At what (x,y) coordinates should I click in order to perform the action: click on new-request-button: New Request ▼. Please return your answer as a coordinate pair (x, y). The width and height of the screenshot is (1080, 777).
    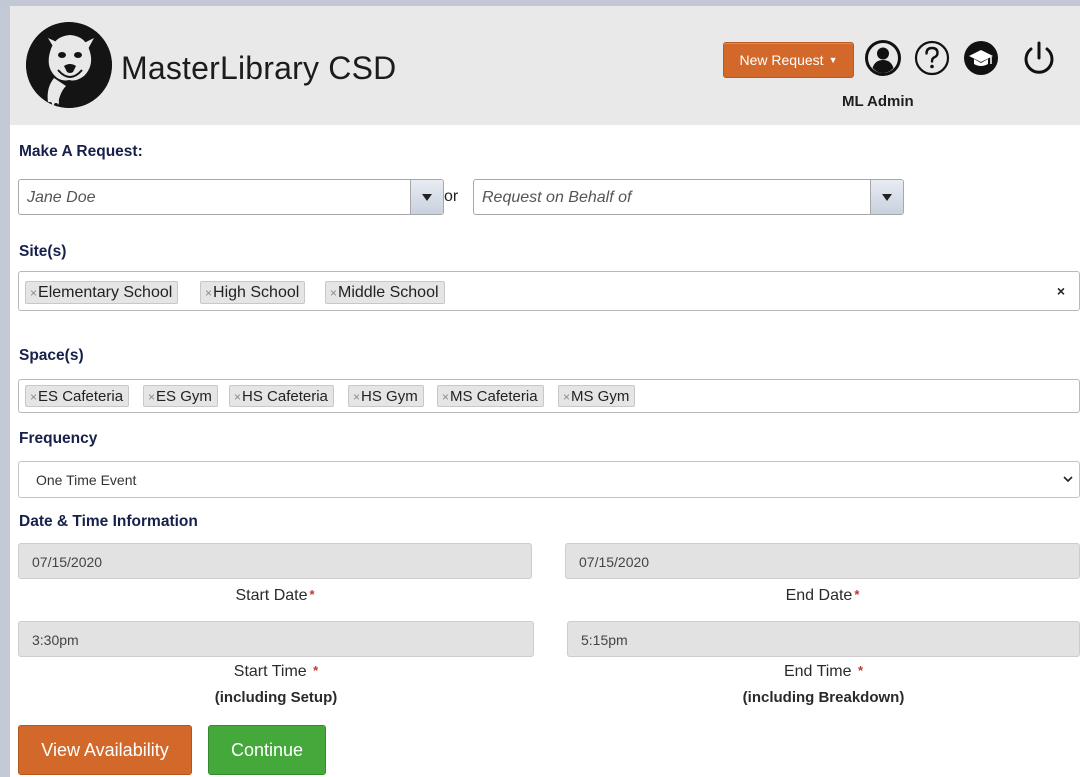
    Looking at the image, I should click on (788, 60).